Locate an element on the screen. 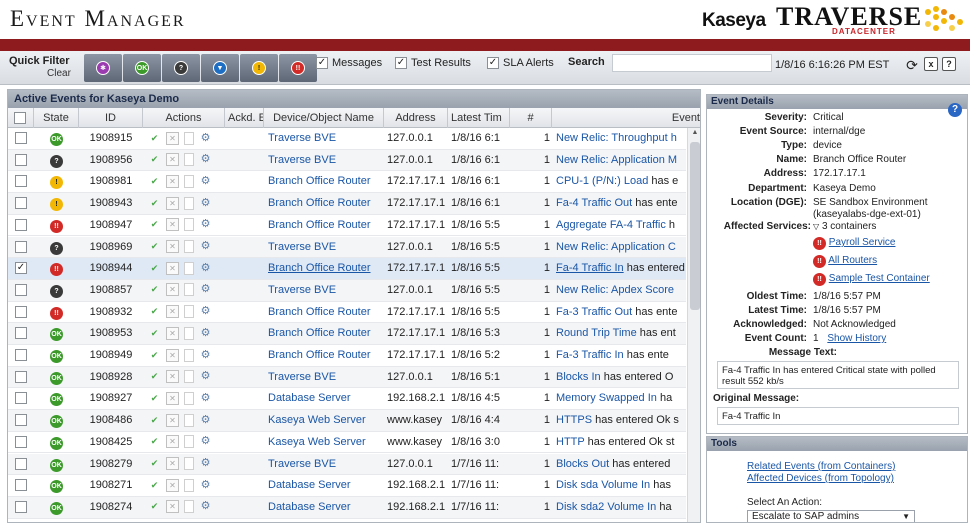 This screenshot has height=523, width=970. row-event-link: Disk sda2 Volume In is located at coordinates (606, 507).